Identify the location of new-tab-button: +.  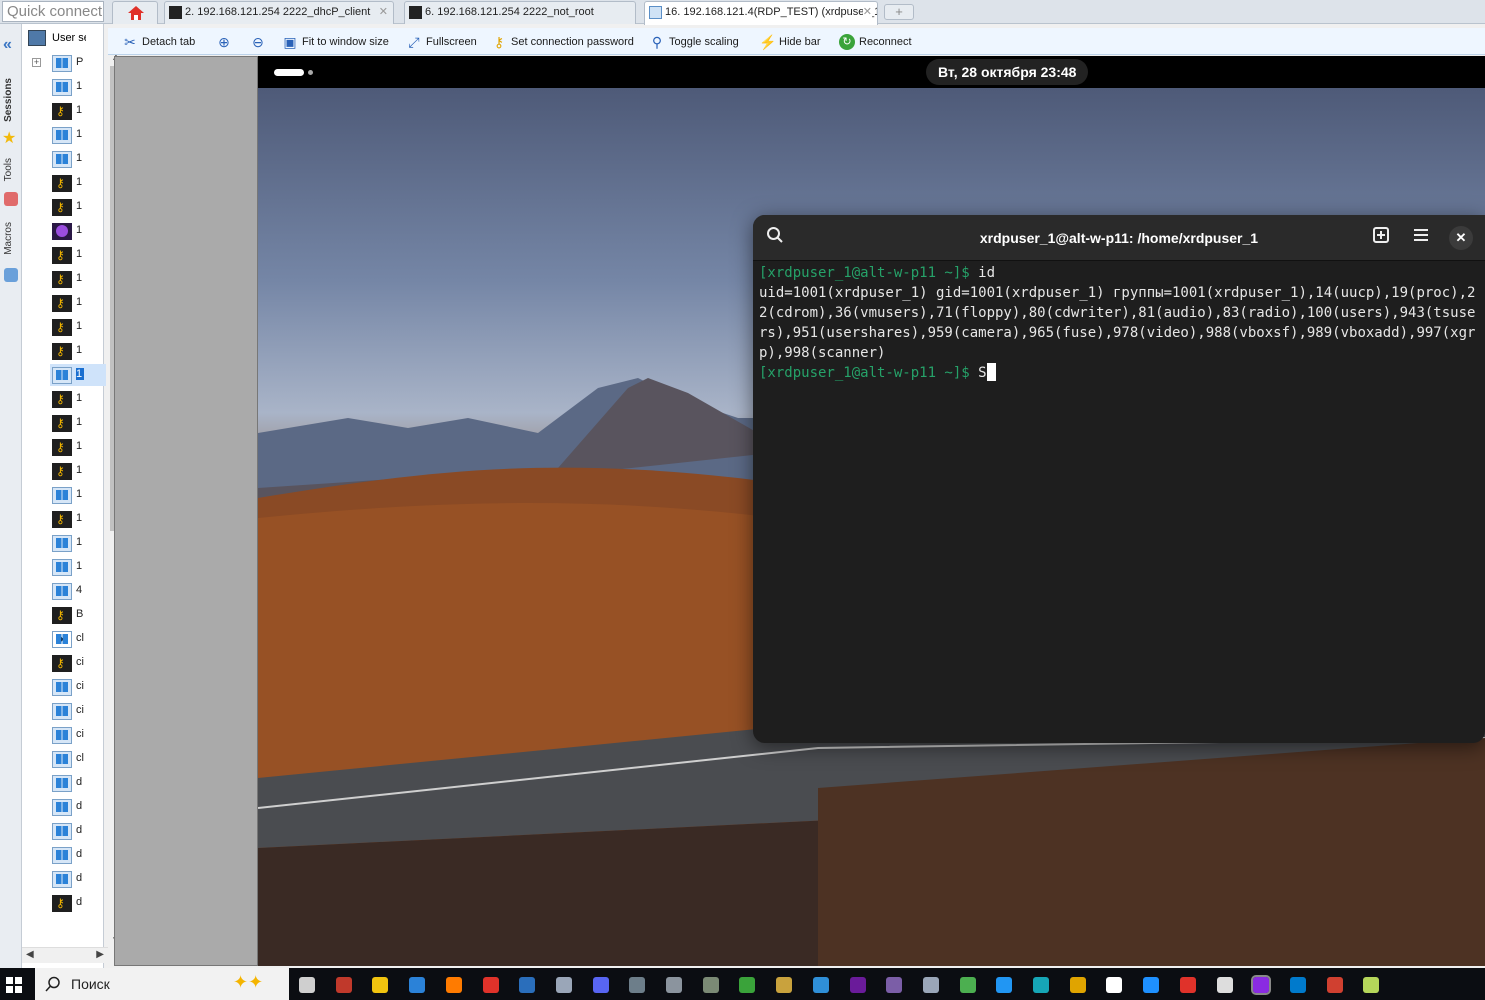
(899, 12).